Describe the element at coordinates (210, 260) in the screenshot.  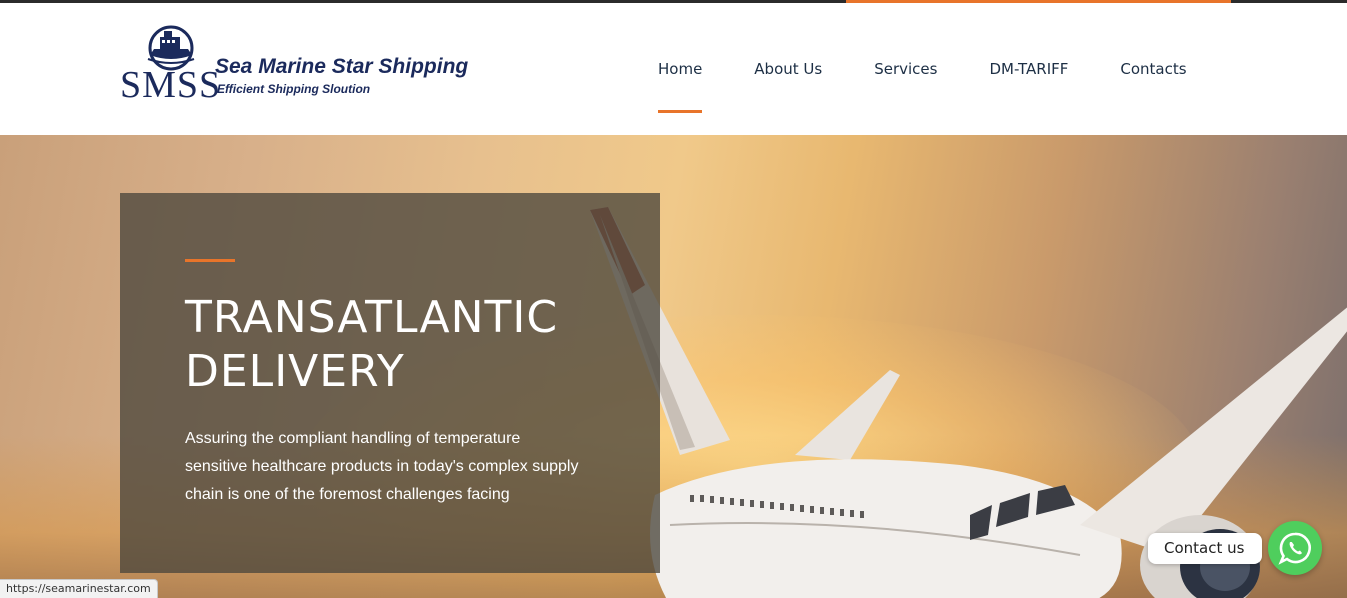
I see `caption-accent-line` at that location.